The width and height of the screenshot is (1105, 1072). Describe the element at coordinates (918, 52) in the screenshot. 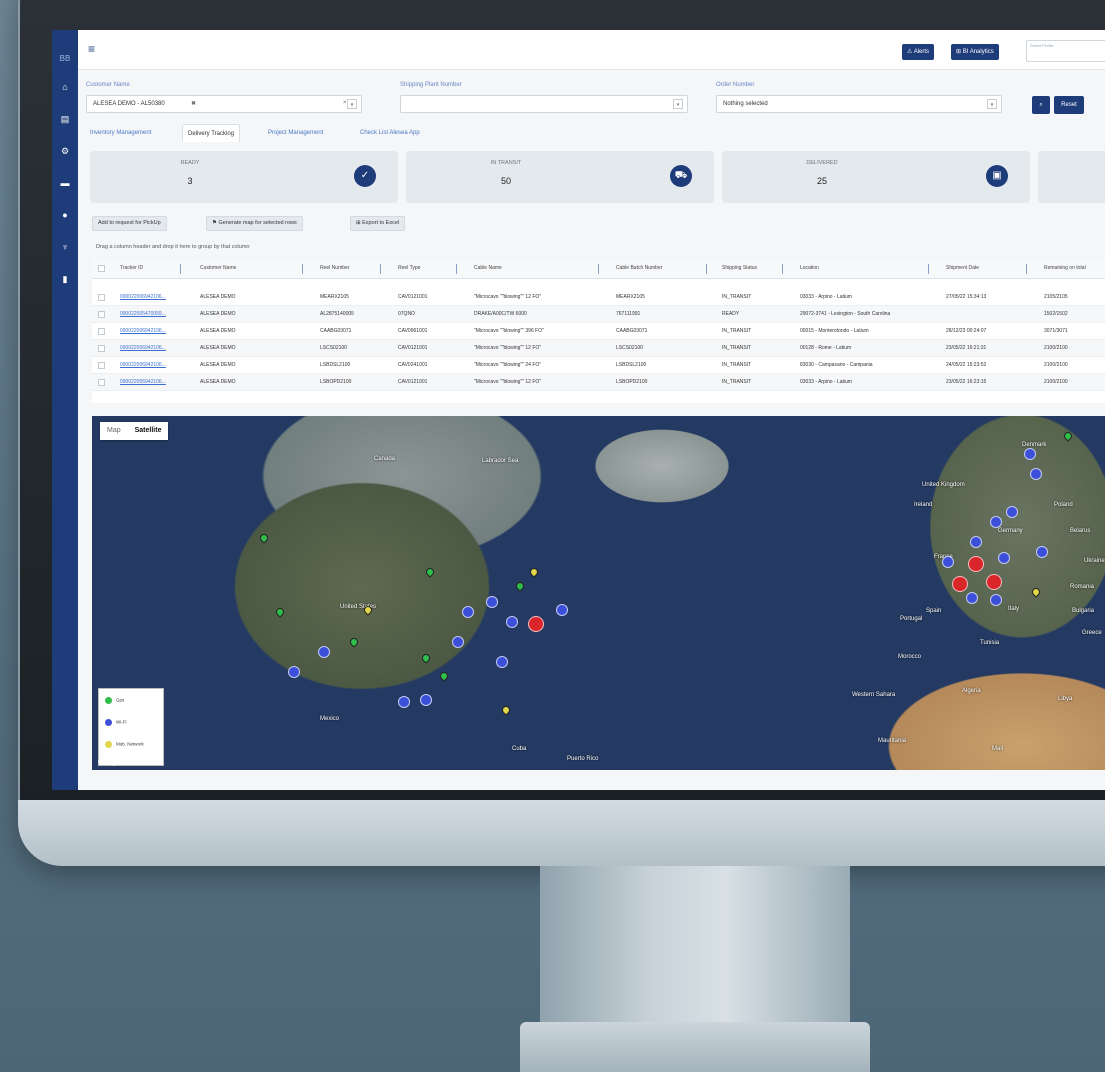

I see `alerts-button: ⚠ Alerts` at that location.